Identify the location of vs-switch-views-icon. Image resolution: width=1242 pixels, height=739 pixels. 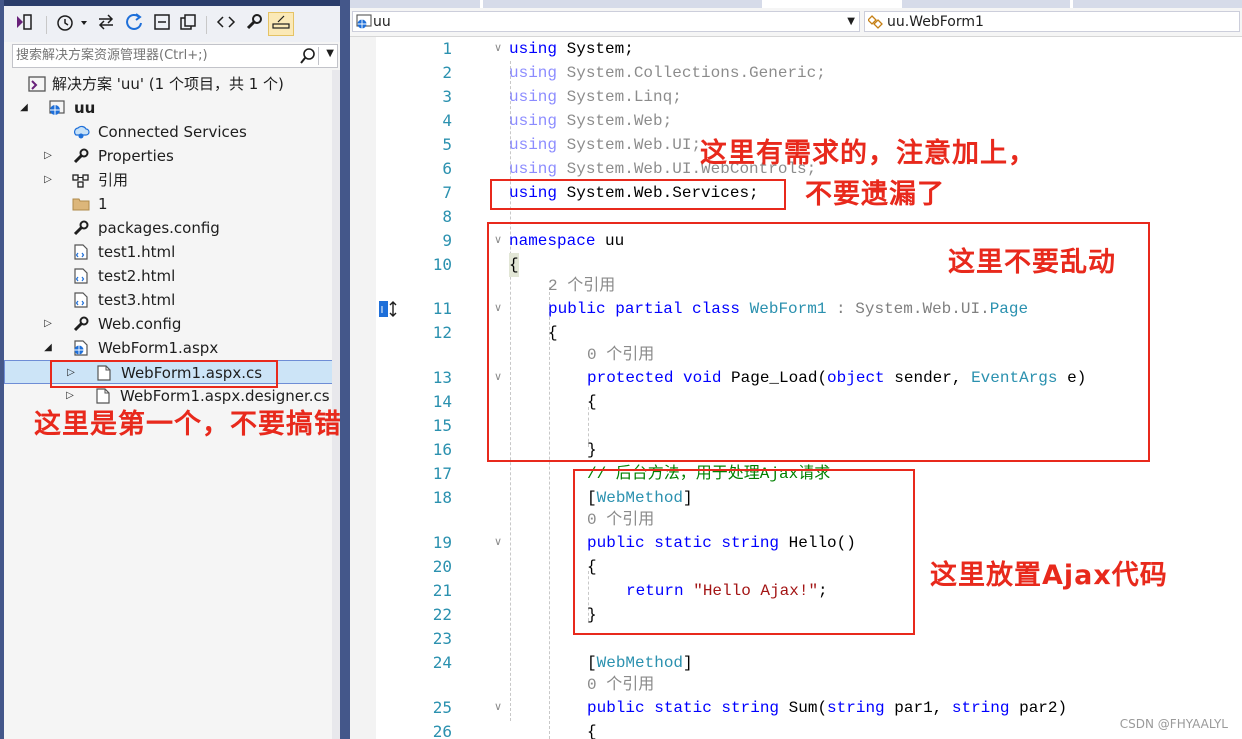
(24, 24).